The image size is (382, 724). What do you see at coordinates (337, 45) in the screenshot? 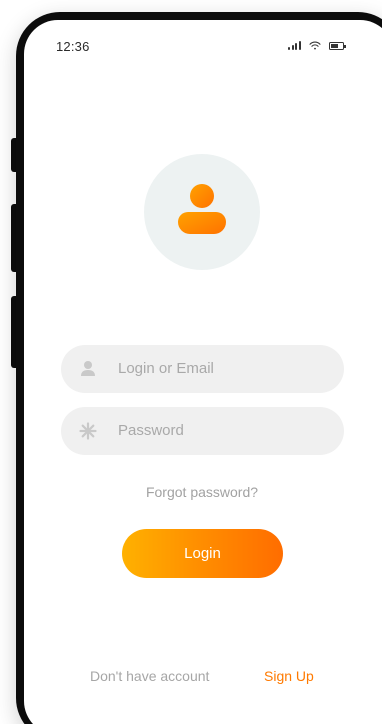
I see `battery-icon` at bounding box center [337, 45].